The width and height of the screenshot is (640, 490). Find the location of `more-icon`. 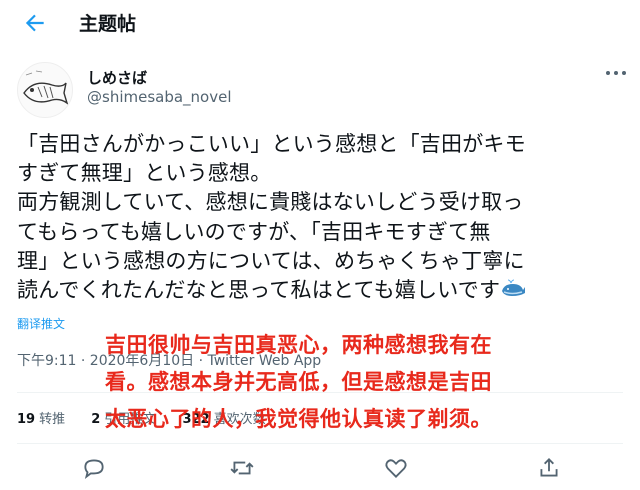

more-icon is located at coordinates (616, 73).